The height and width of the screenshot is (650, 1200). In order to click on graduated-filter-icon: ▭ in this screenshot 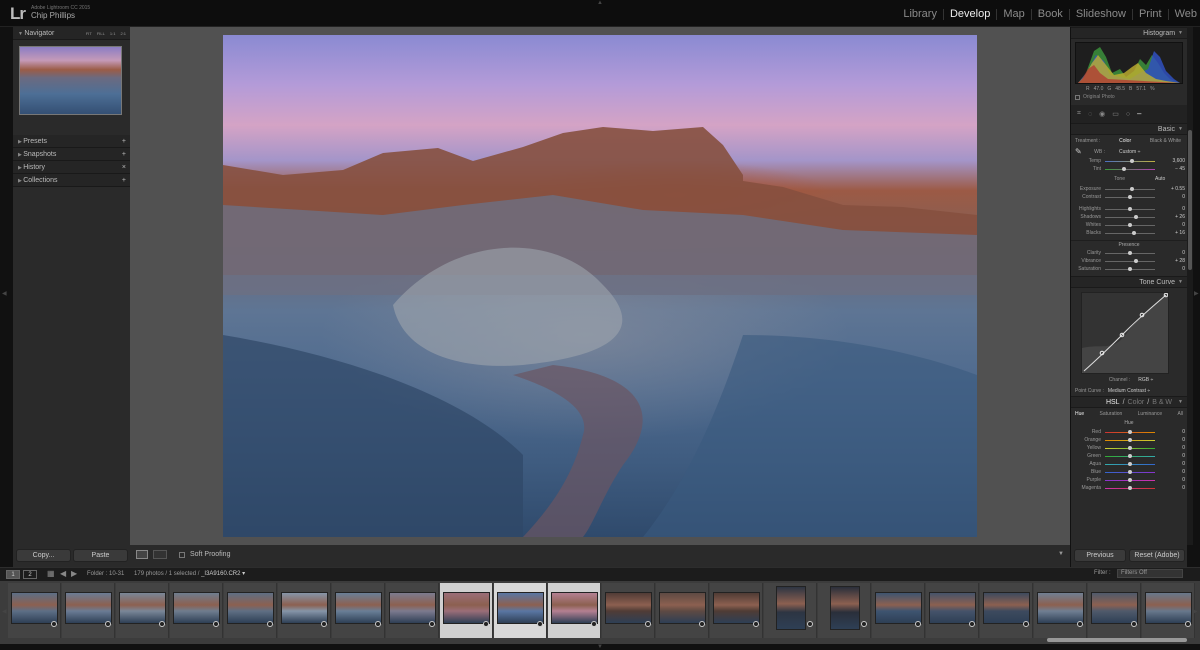, I will do `click(1115, 114)`.